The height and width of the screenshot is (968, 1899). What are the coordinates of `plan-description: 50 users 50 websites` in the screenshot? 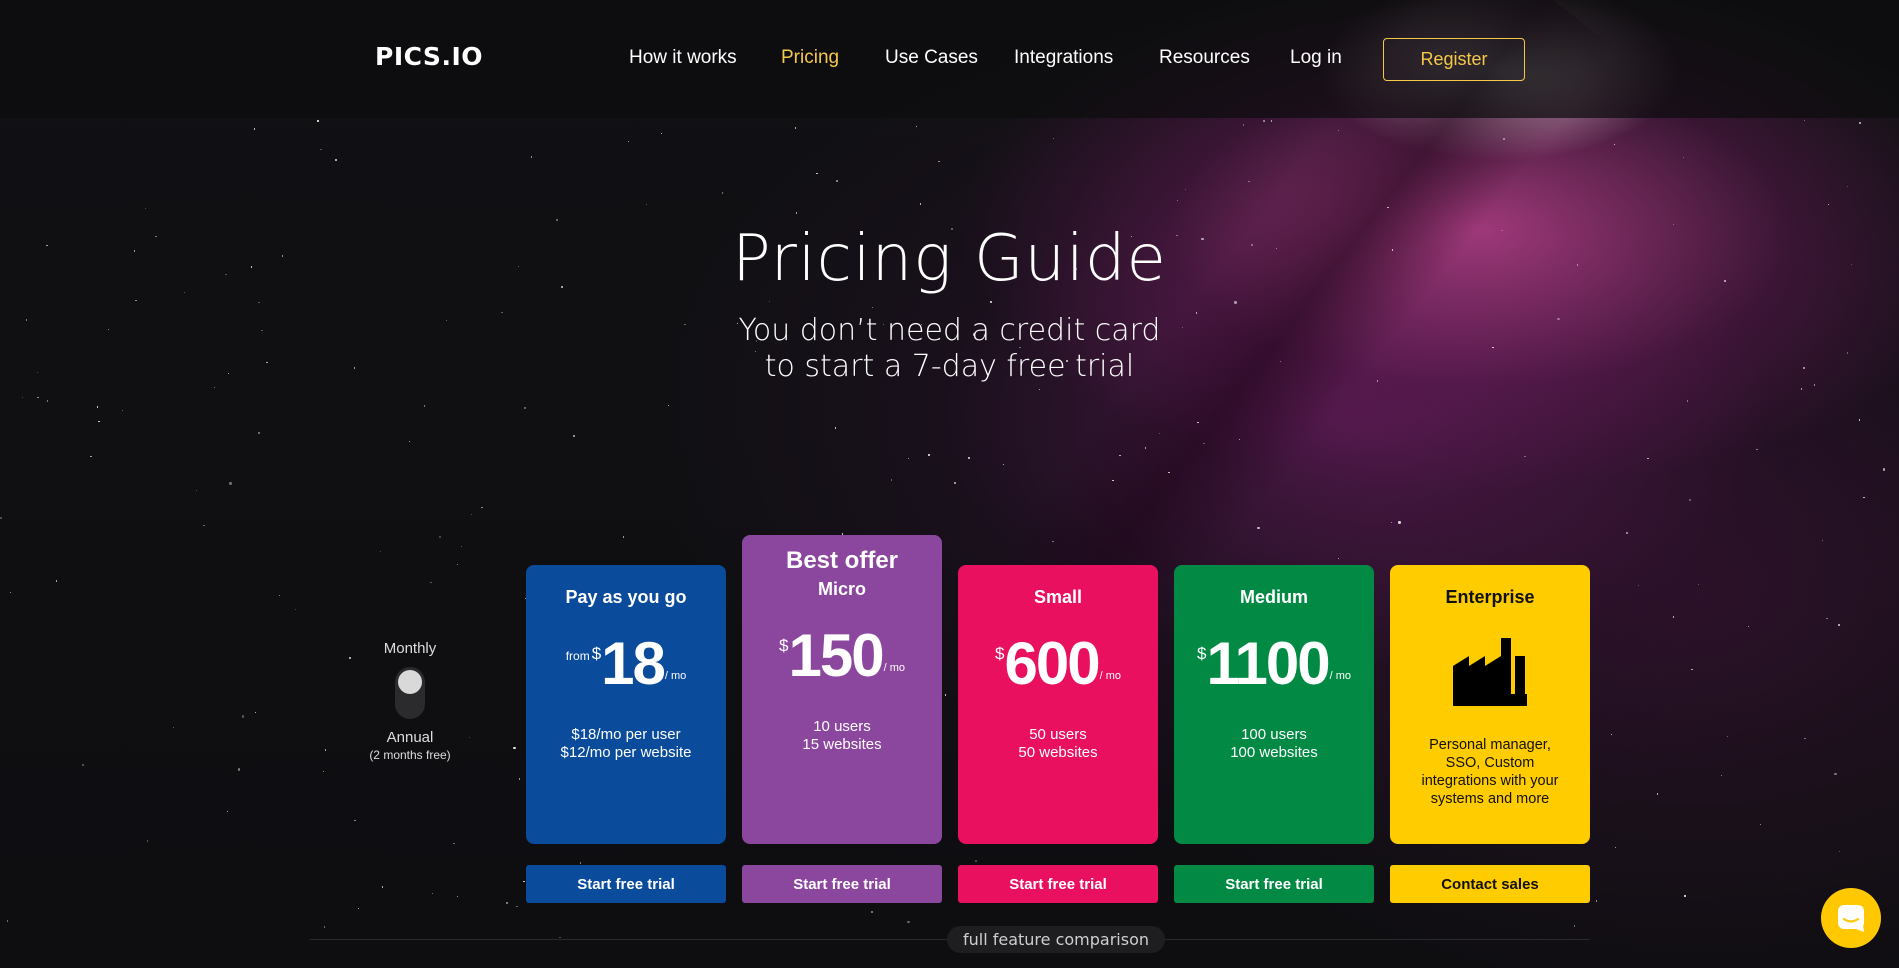 It's located at (1058, 744).